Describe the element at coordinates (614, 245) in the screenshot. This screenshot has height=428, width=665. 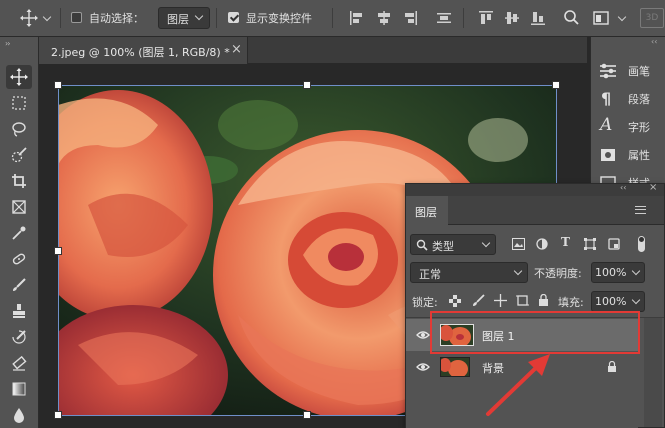
I see `filter-smart-object-icon` at that location.